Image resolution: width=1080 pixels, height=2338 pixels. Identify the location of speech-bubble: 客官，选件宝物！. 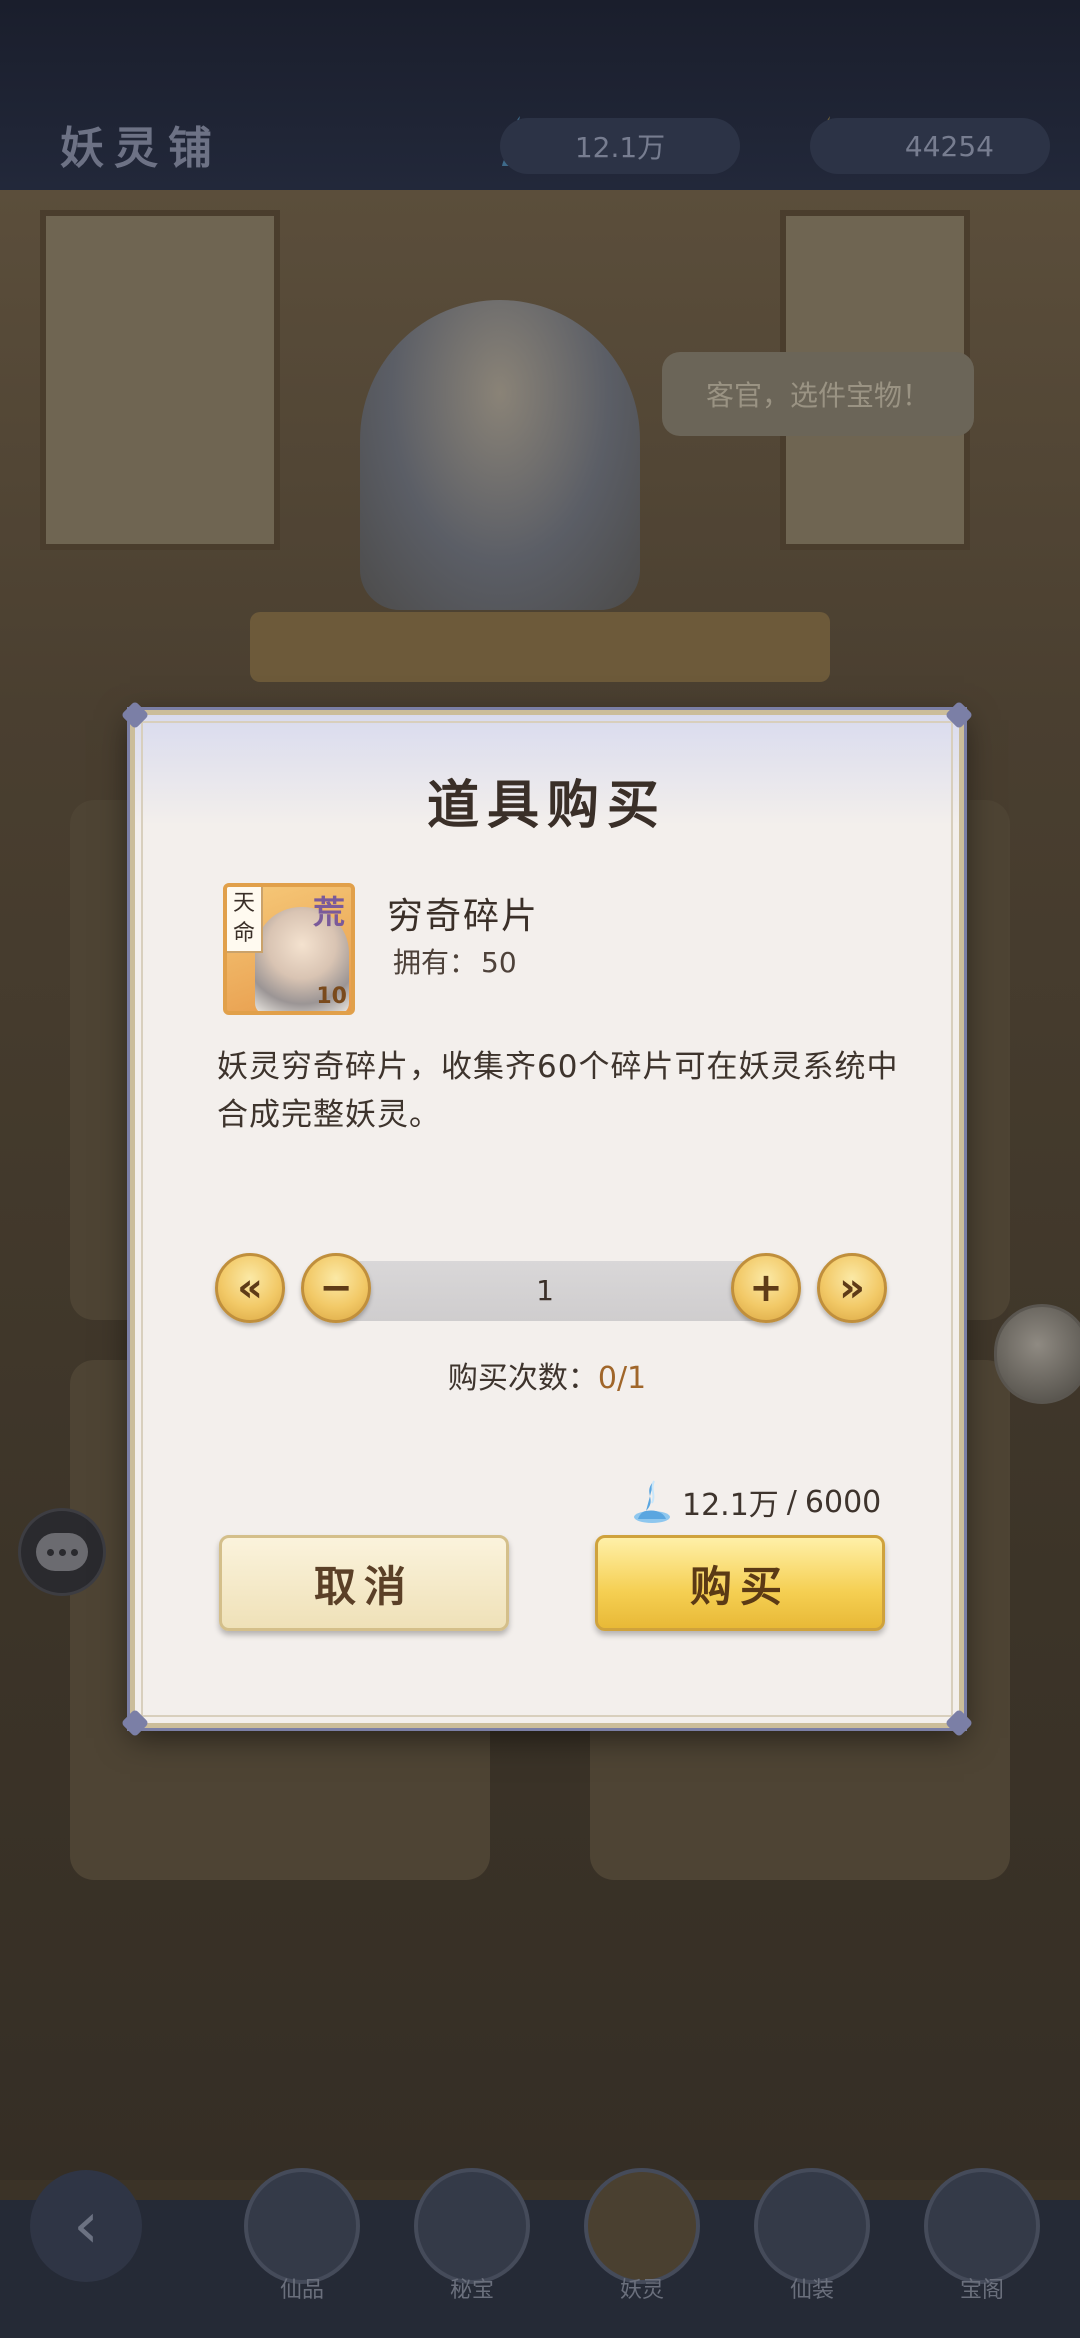
(818, 394).